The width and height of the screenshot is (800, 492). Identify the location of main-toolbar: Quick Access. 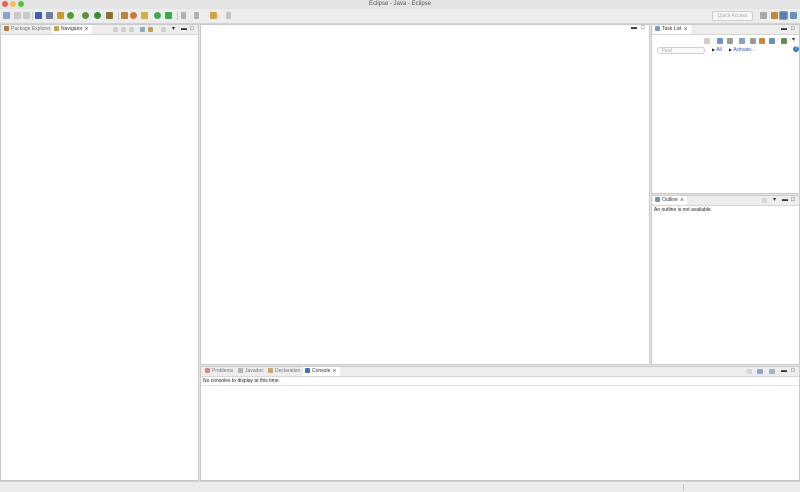
(400, 16).